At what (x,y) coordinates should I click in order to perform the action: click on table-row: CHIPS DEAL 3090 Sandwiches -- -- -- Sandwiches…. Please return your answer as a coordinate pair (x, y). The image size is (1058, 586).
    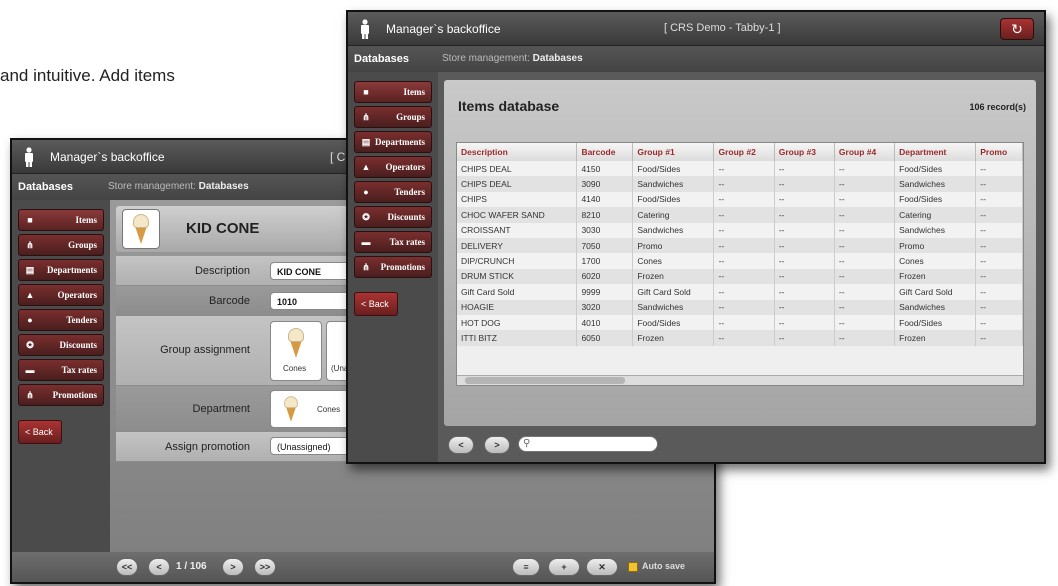
    Looking at the image, I should click on (740, 184).